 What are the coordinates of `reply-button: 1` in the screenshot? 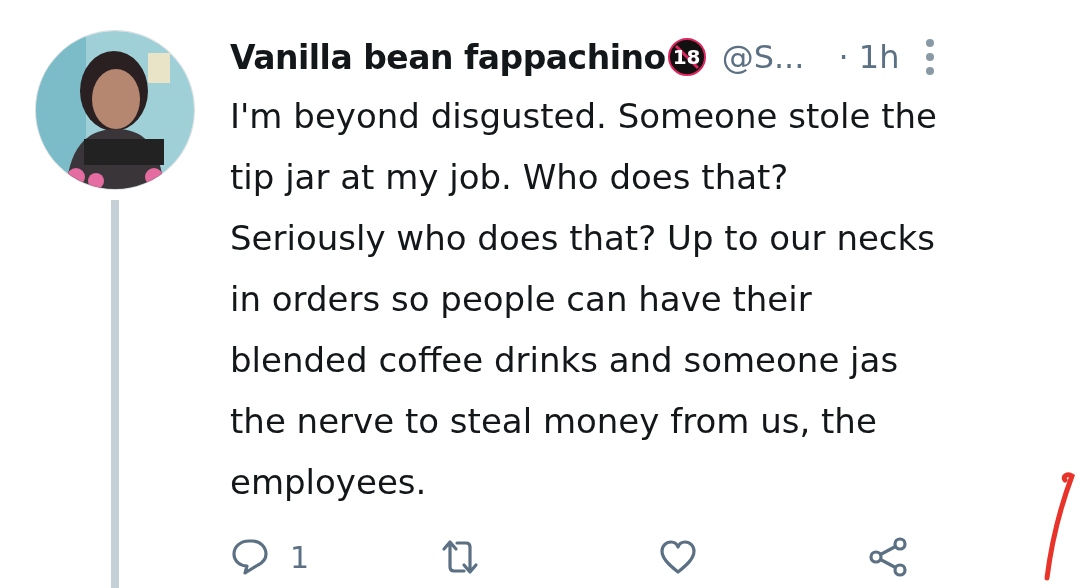 It's located at (335, 557).